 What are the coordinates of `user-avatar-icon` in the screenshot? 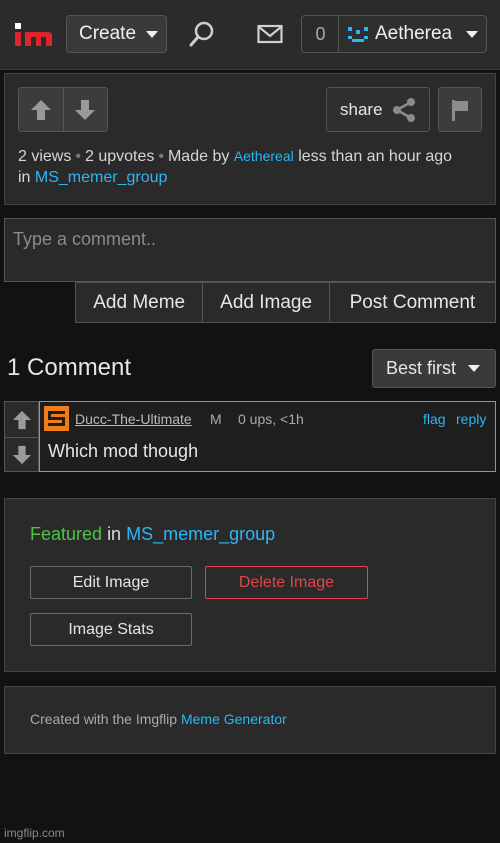 It's located at (358, 34).